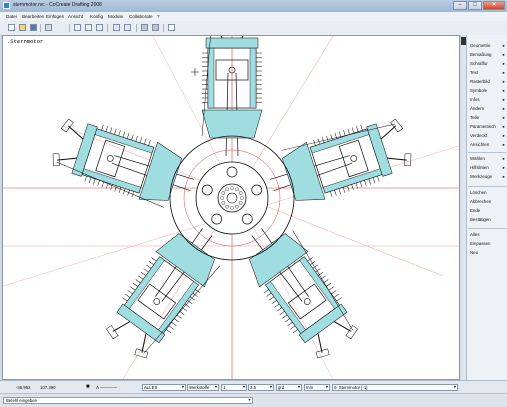 The image size is (507, 407). I want to click on save-icon, so click(33, 27).